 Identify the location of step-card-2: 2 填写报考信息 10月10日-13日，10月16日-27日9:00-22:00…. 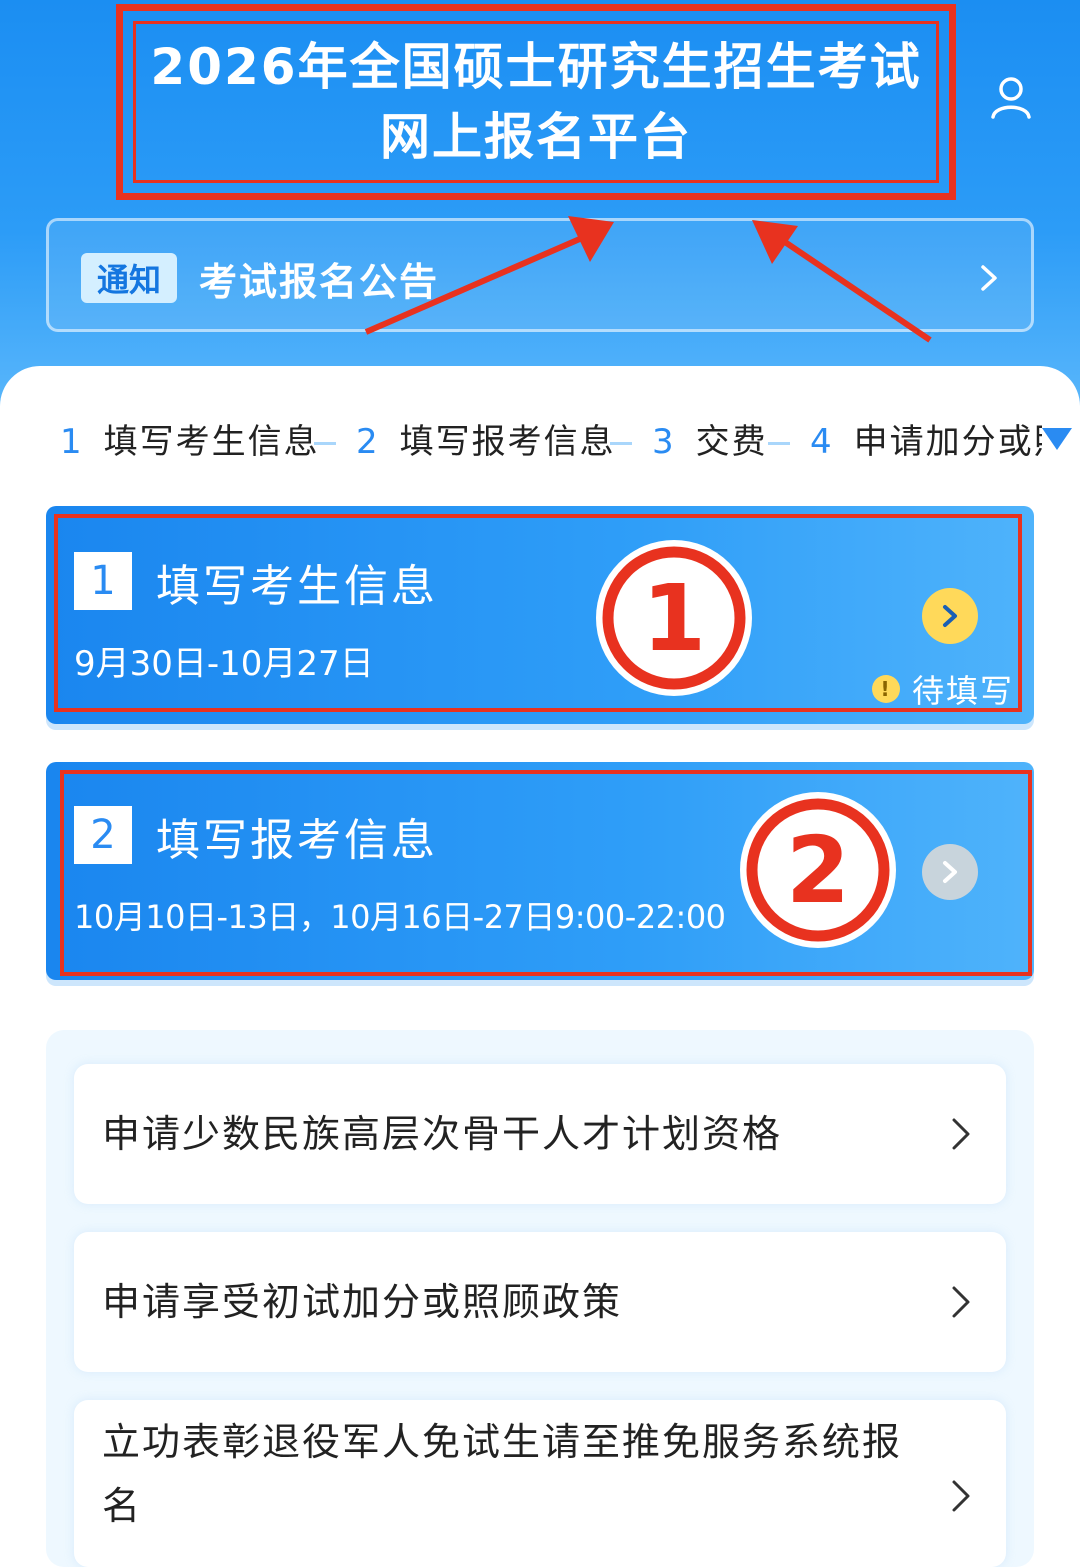
(540, 871).